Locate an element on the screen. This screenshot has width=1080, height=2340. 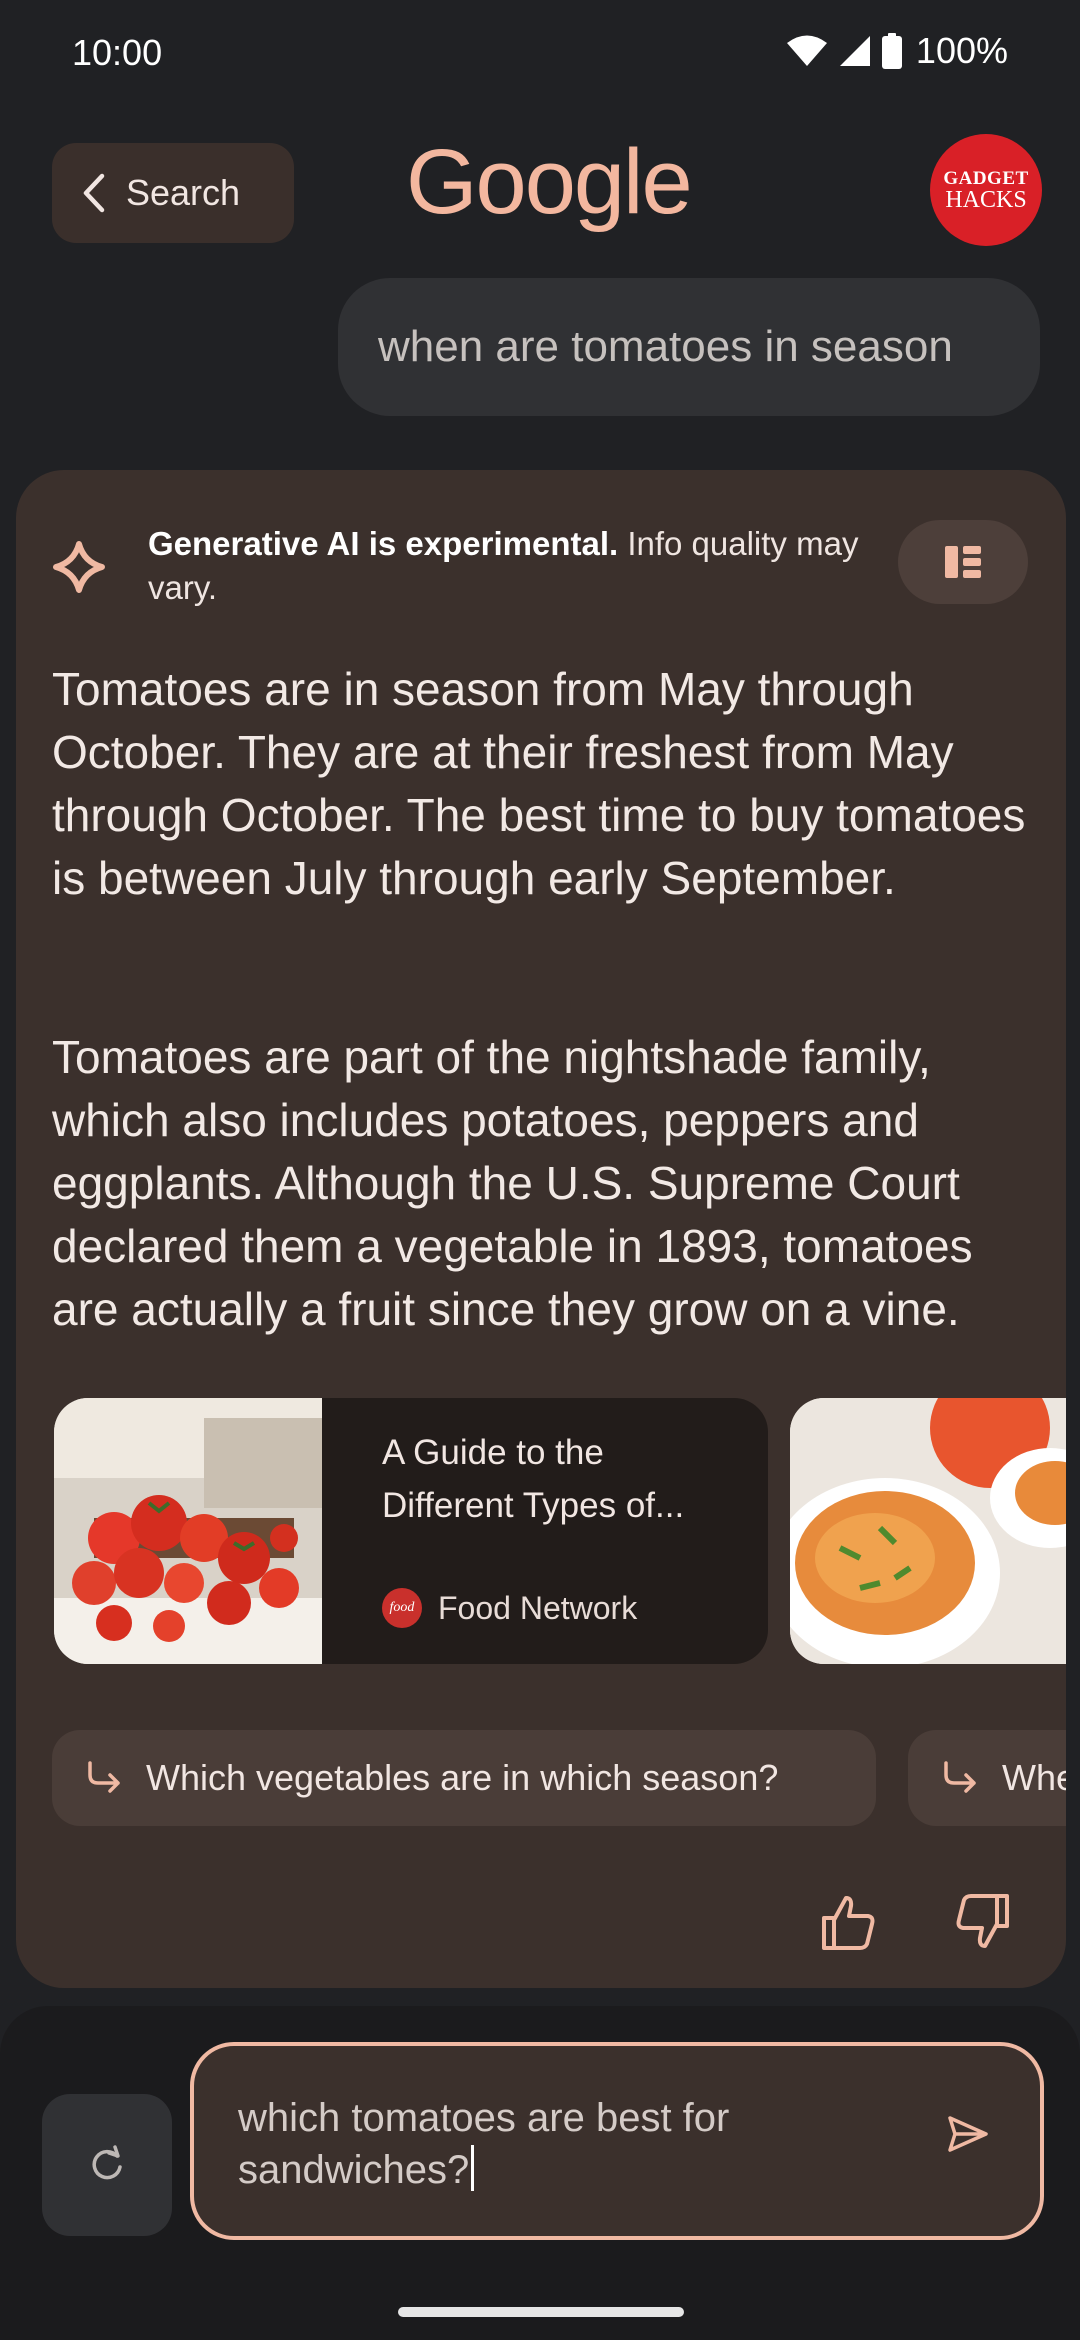
google-logo: Google is located at coordinates (549, 182).